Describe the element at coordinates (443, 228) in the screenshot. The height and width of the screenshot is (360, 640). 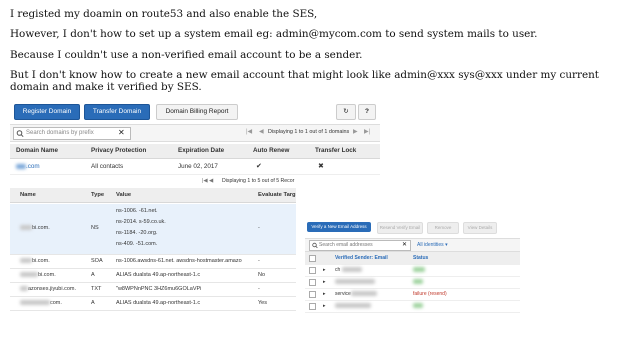
I see `remove-button: Remove` at that location.